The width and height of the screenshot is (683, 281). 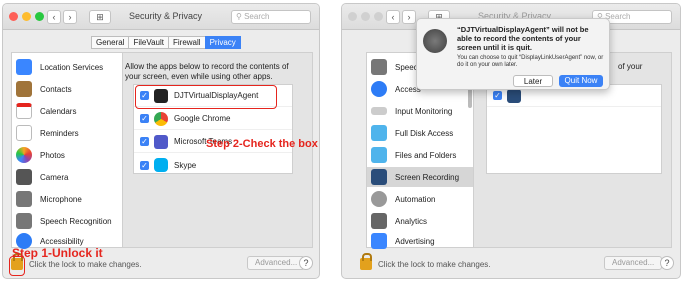 I want to click on sidebar-item-screen-recording: Screen Recording, so click(x=420, y=177).